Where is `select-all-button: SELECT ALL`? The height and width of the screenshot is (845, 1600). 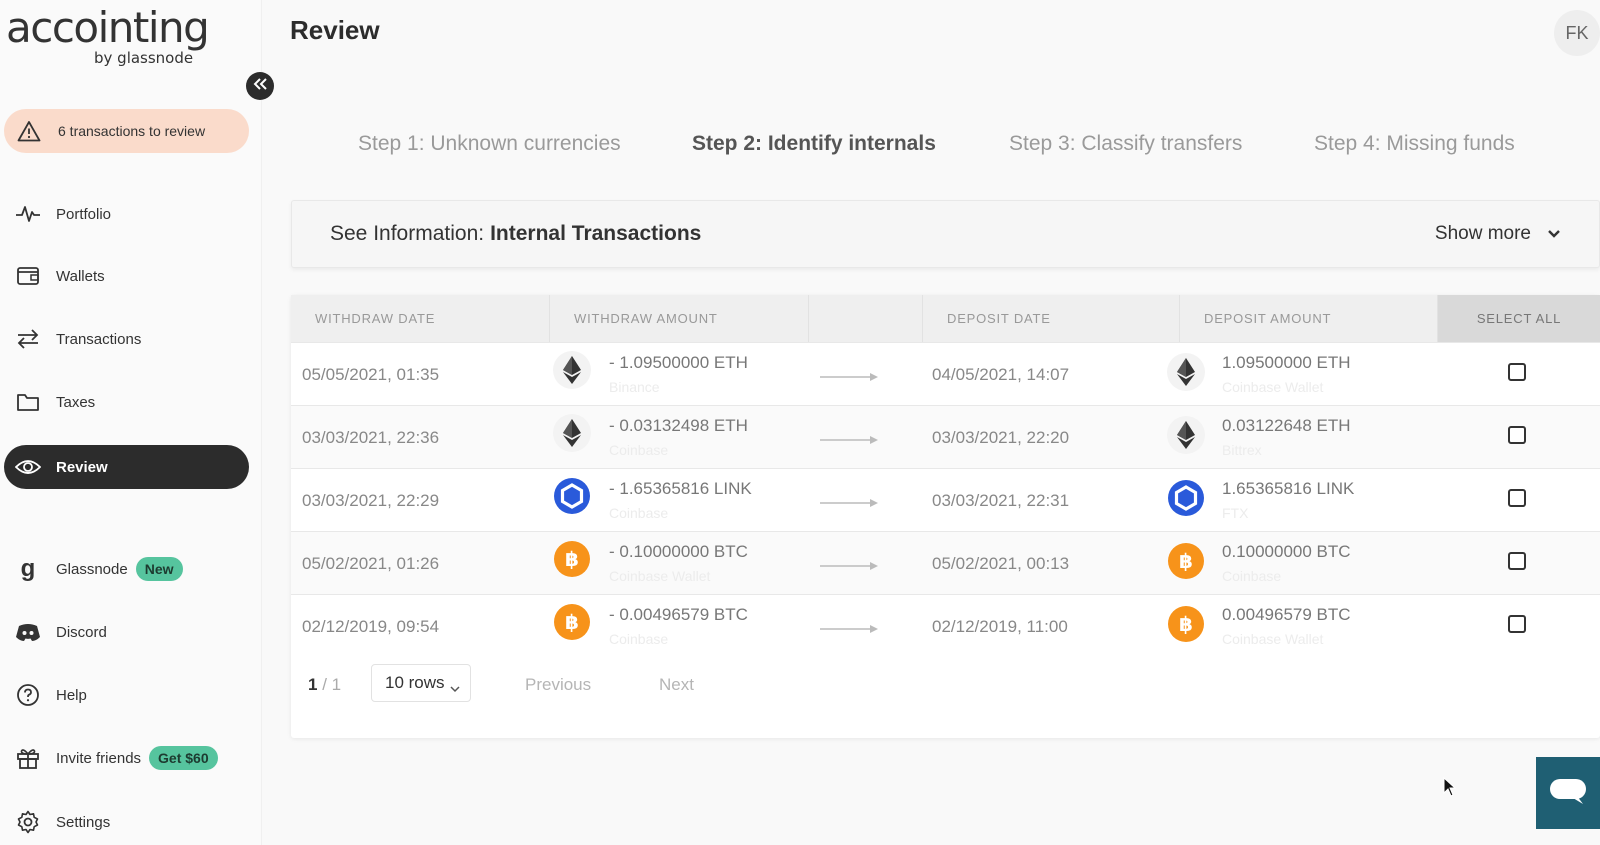
select-all-button: SELECT ALL is located at coordinates (1519, 318).